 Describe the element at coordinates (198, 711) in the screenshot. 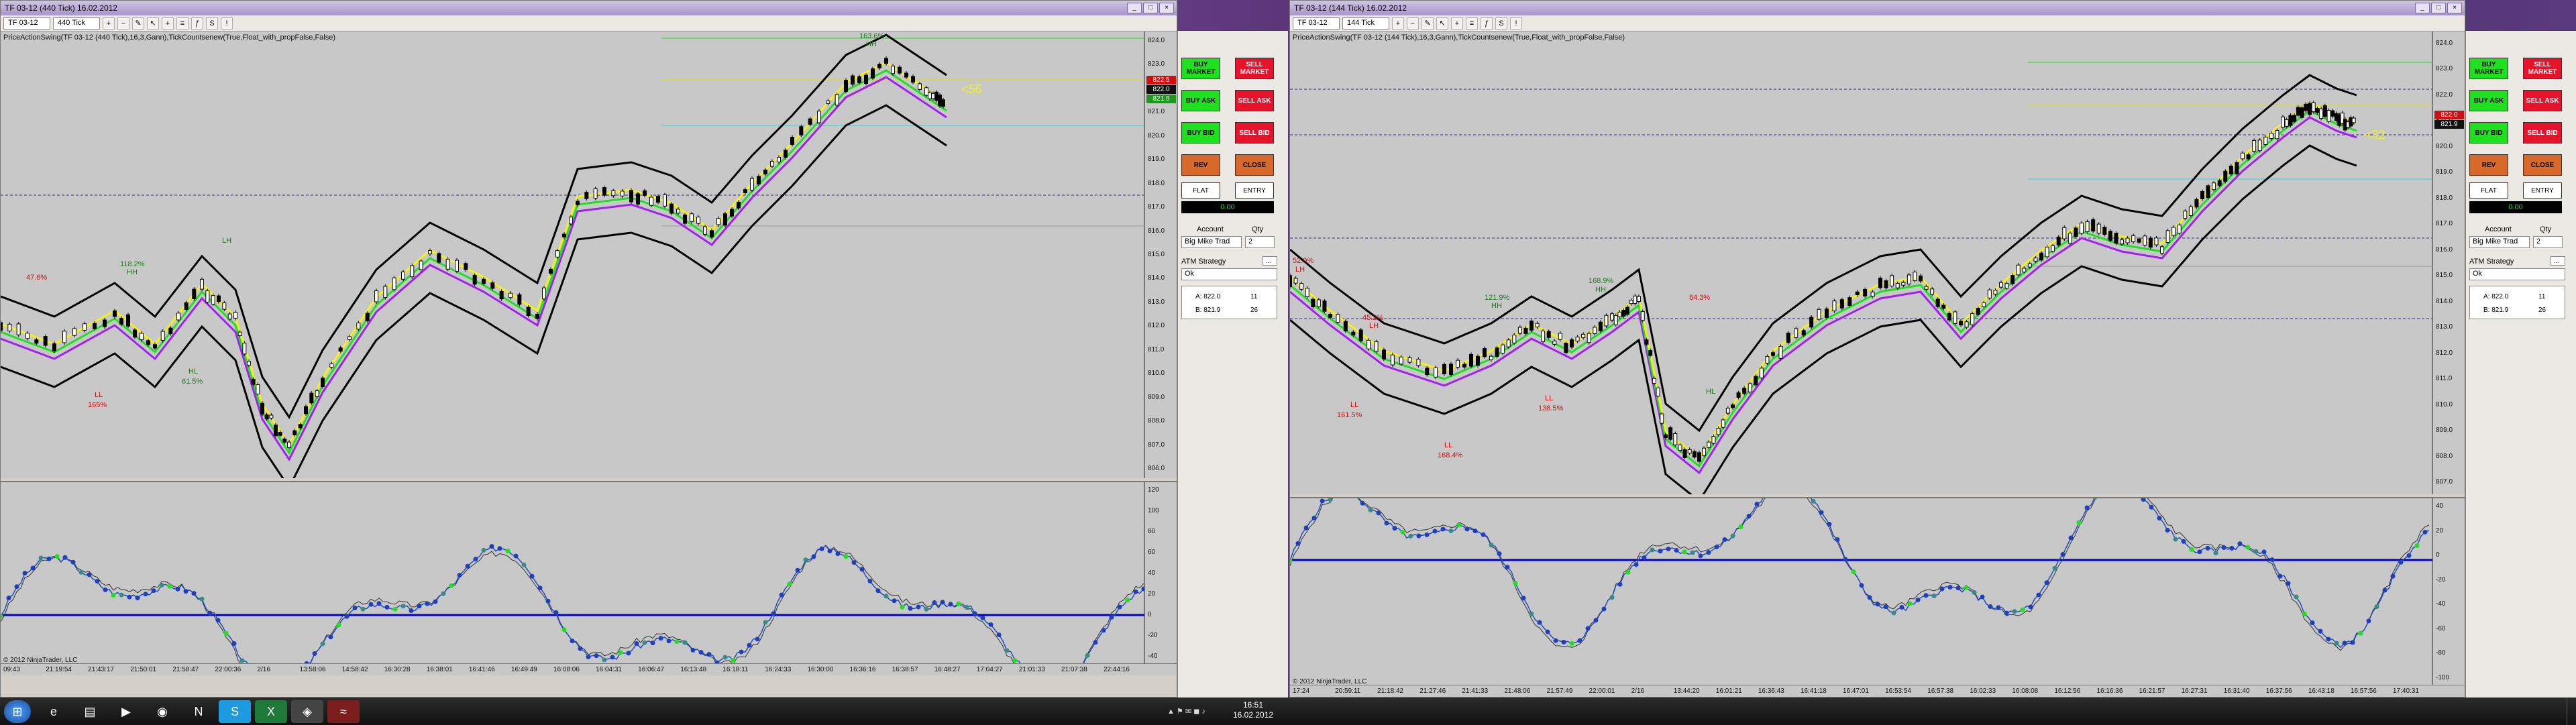

I see `ninjatrader-icon: N` at that location.